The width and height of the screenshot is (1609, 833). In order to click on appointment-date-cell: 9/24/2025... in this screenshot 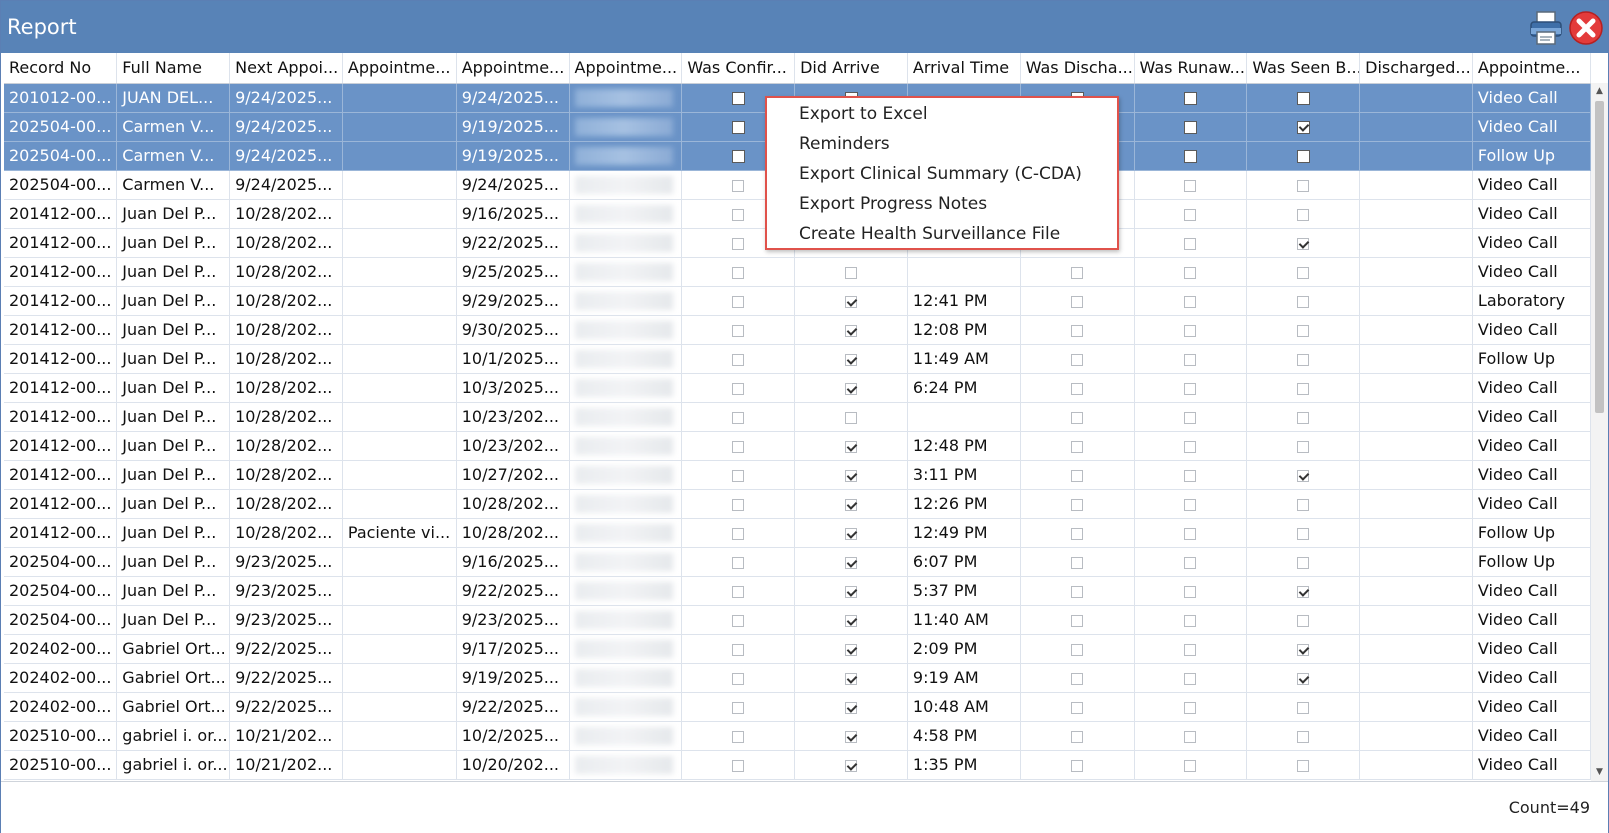, I will do `click(513, 98)`.